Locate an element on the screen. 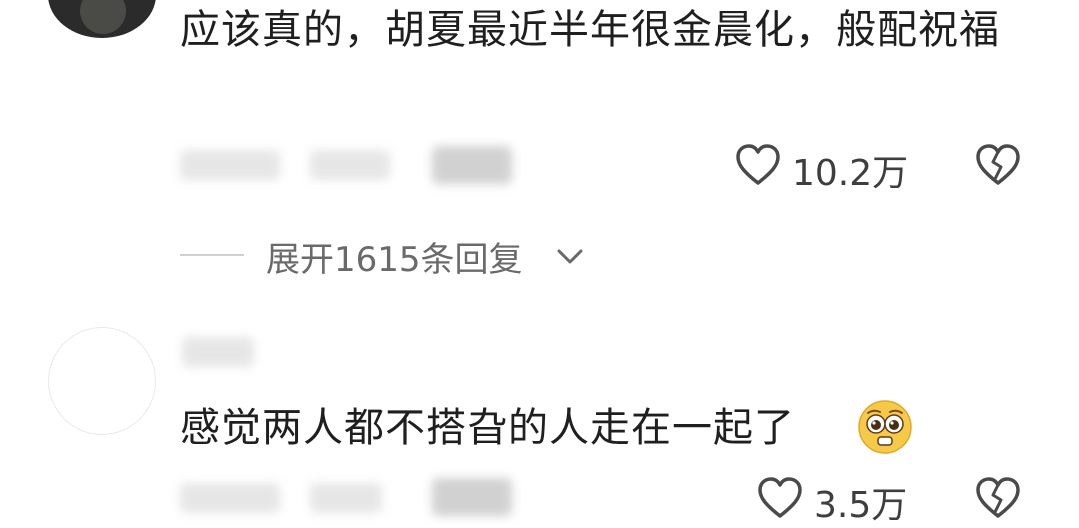 The image size is (1079, 528). comment-text: 应该真的，胡夏最近半年很金晨化，般配祝福 is located at coordinates (590, 30).